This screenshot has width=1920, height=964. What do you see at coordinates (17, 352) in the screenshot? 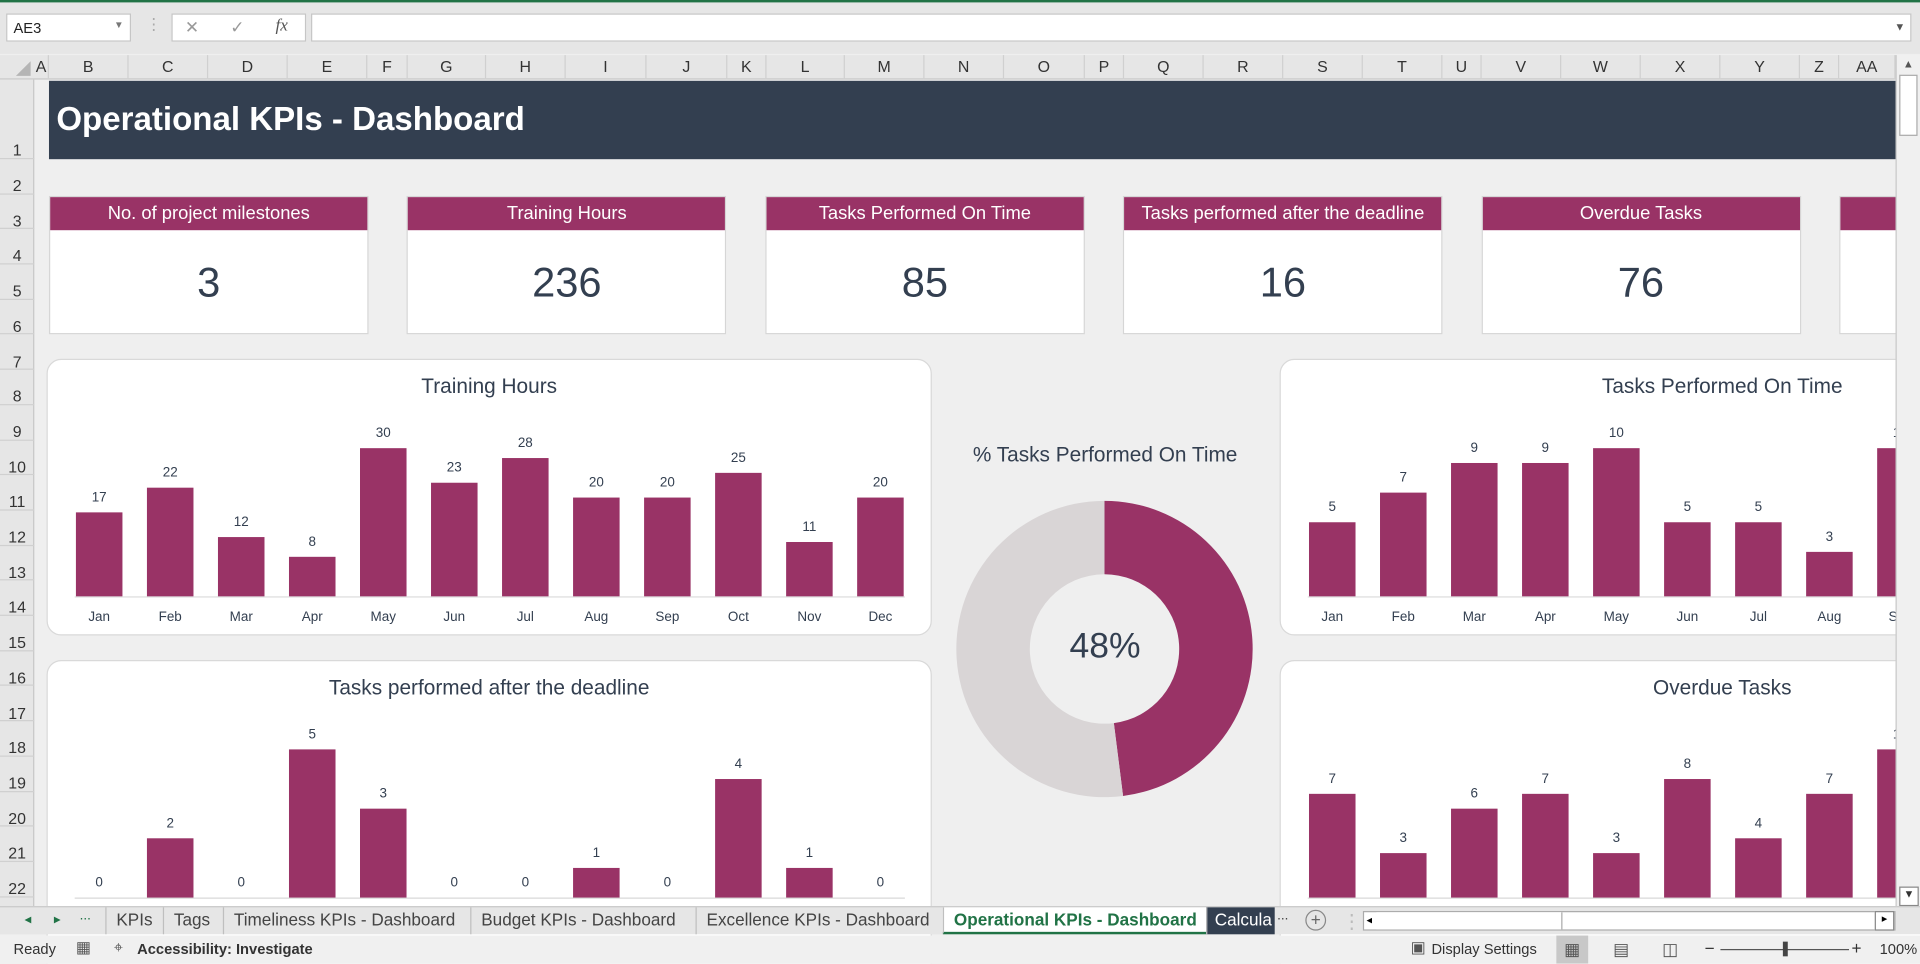
I see `row-header-7: 7` at bounding box center [17, 352].